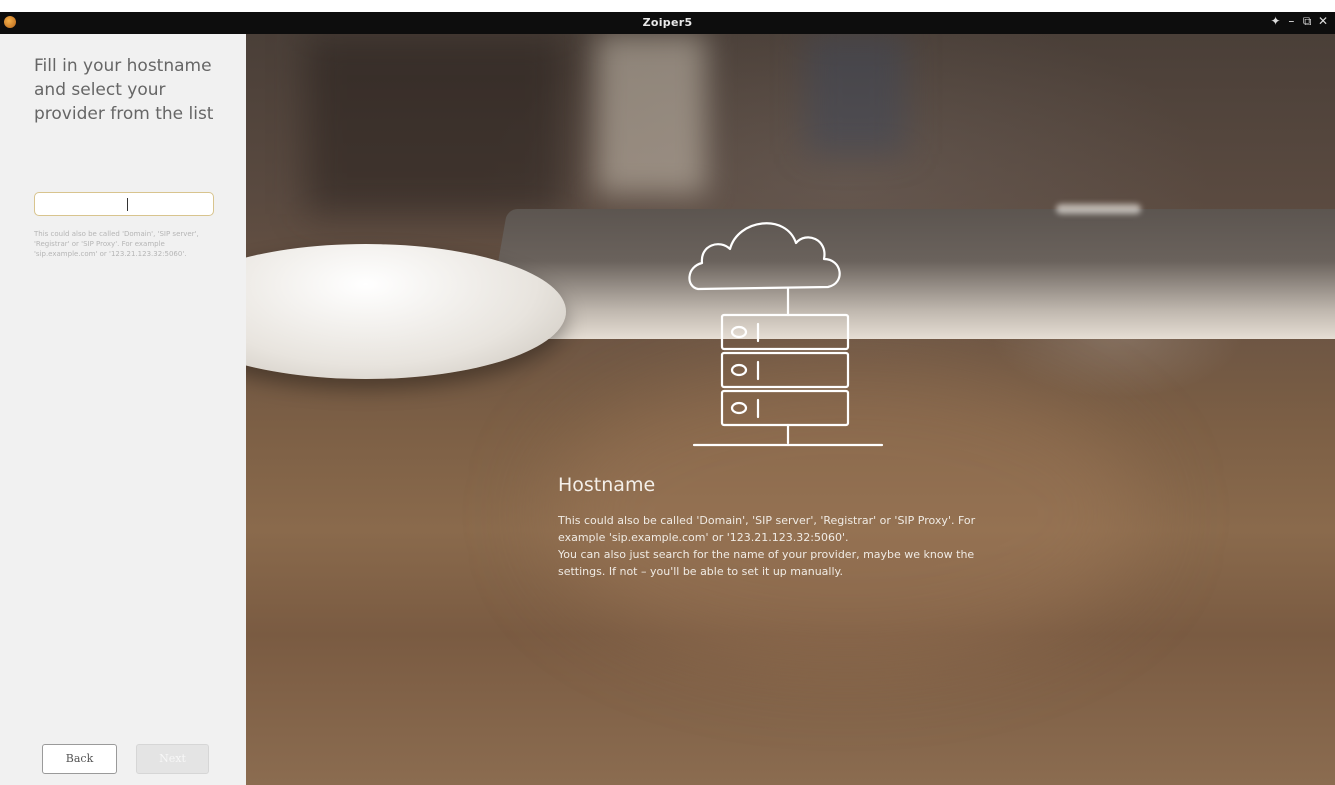  Describe the element at coordinates (1299, 21) in the screenshot. I see `window-controls: ✦ – ⧉ ✕` at that location.